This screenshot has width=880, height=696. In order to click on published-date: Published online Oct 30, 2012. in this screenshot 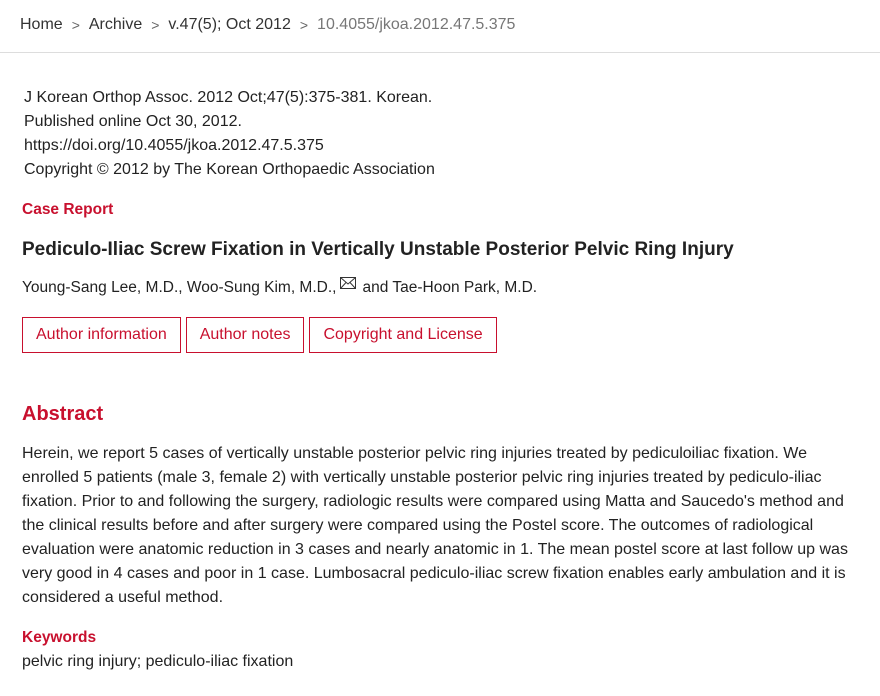, I will do `click(133, 121)`.